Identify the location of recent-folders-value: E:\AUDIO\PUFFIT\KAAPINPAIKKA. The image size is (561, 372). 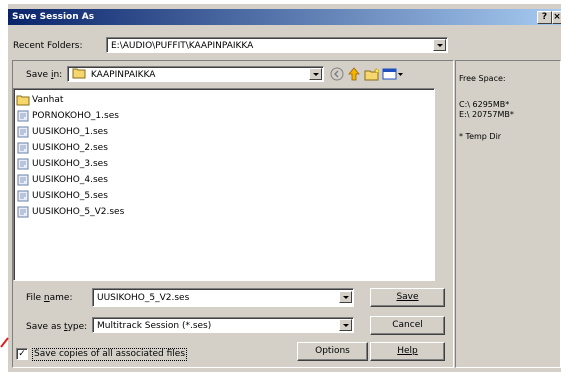
(182, 46).